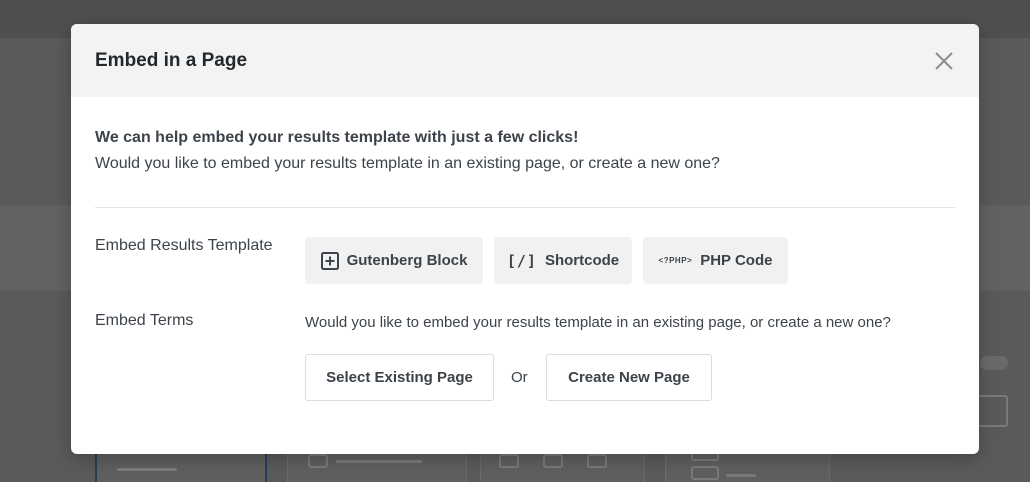 The height and width of the screenshot is (482, 1030). I want to click on select-existing-page-button: Select Existing Page, so click(399, 377).